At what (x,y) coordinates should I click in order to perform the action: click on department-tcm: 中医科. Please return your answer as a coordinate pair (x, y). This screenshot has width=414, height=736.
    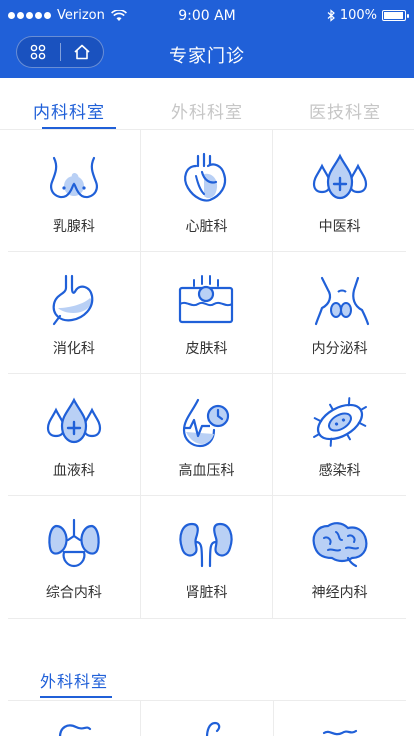
    Looking at the image, I should click on (339, 191).